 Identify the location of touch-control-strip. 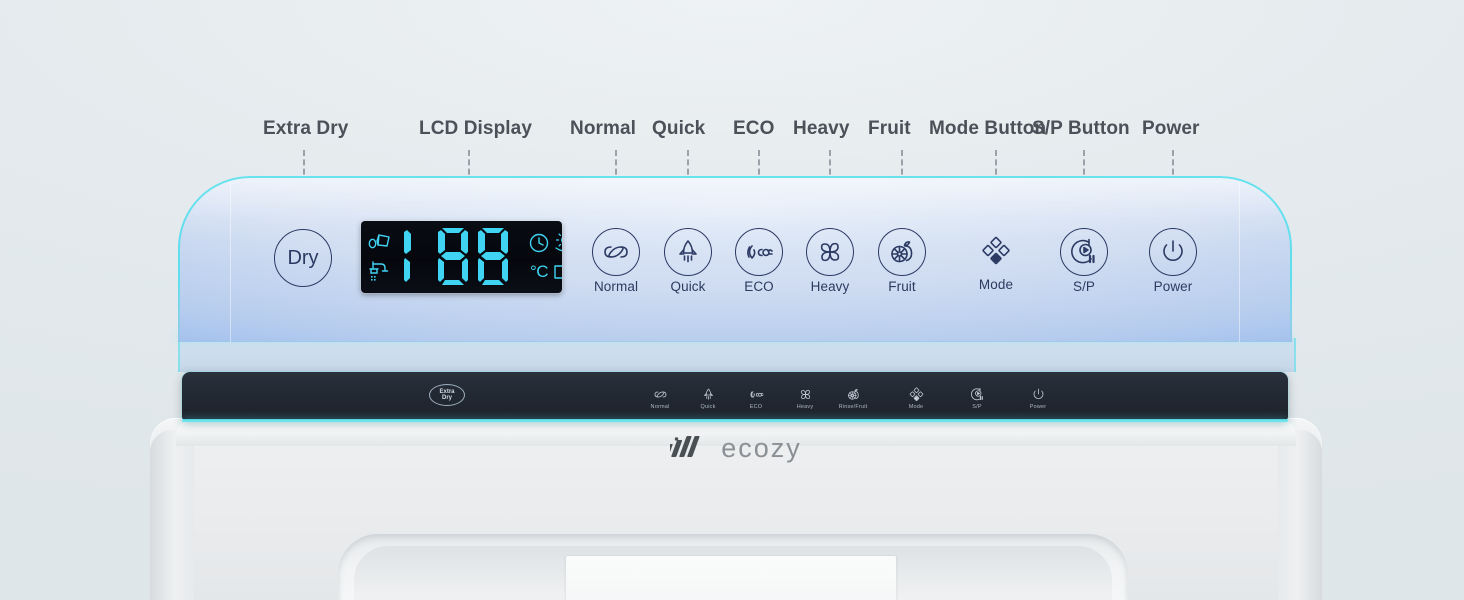
(735, 397).